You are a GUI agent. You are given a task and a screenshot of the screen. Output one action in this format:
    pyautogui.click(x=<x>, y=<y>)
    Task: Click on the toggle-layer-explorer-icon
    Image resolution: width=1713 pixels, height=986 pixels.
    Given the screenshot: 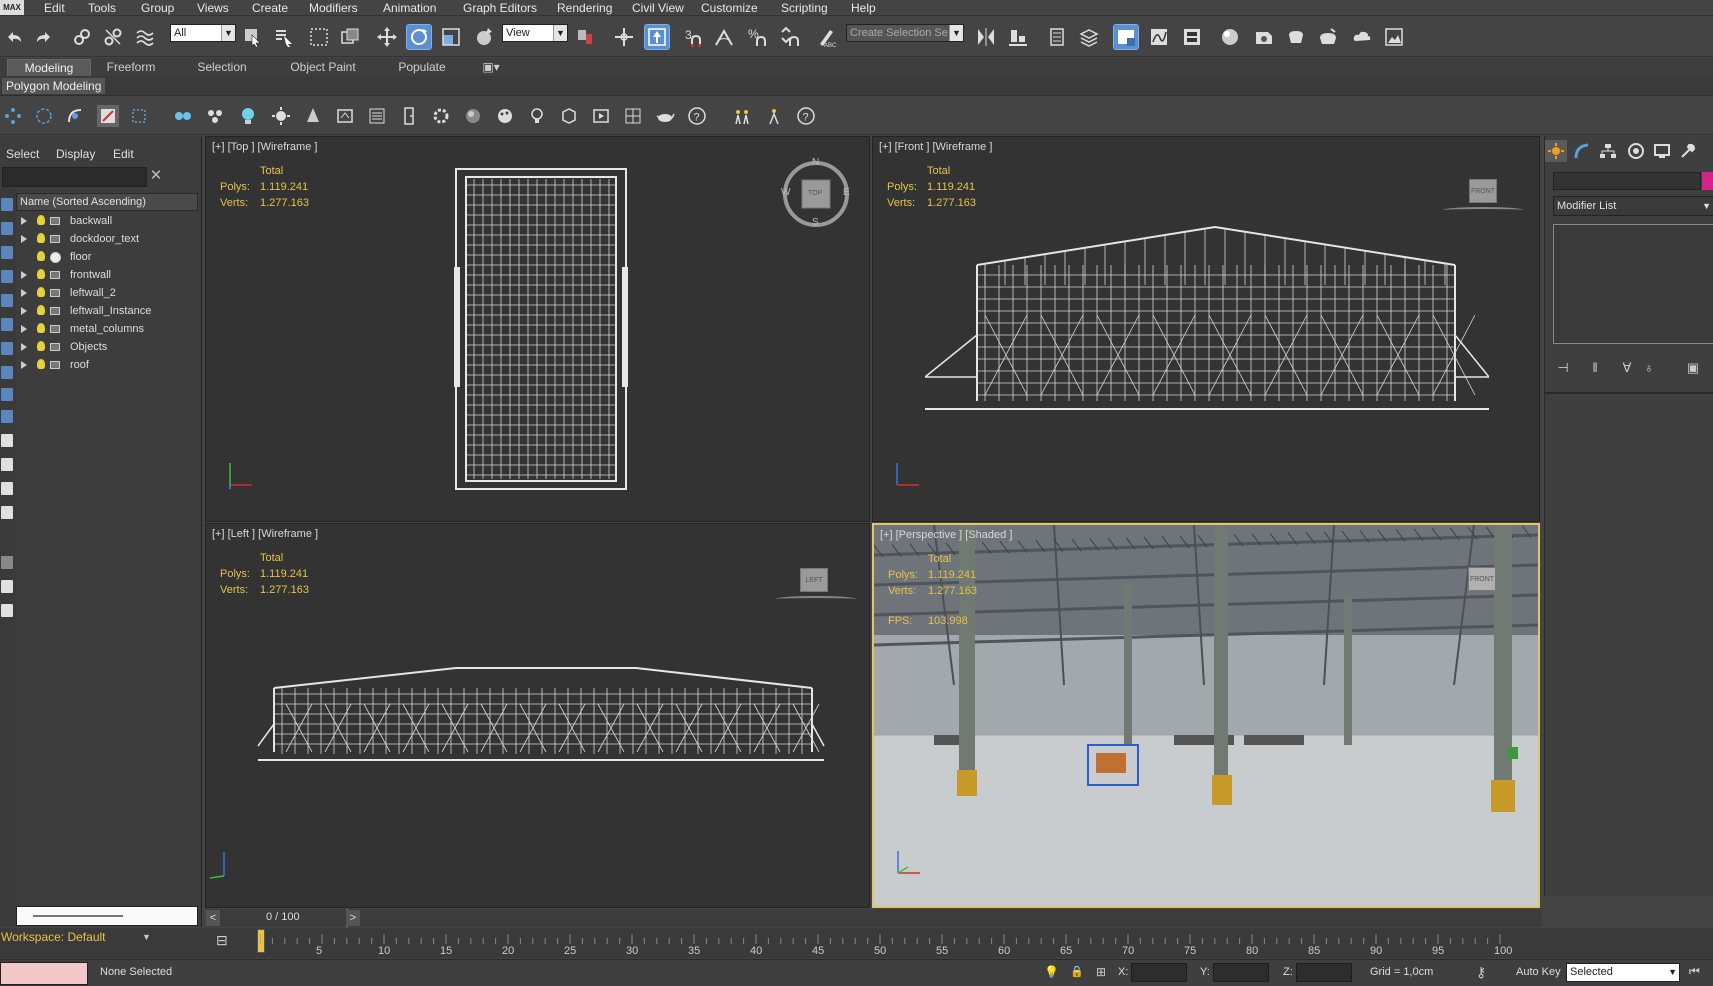 What is the action you would take?
    pyautogui.click(x=1089, y=37)
    